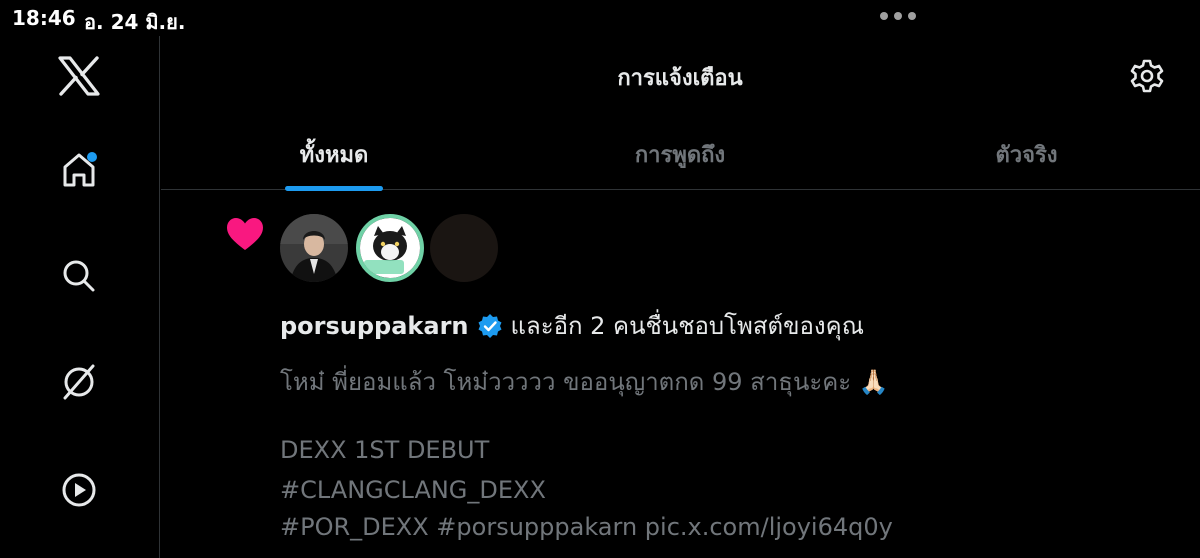 This screenshot has width=1200, height=558. I want to click on sidebar-item-video, so click(79, 490).